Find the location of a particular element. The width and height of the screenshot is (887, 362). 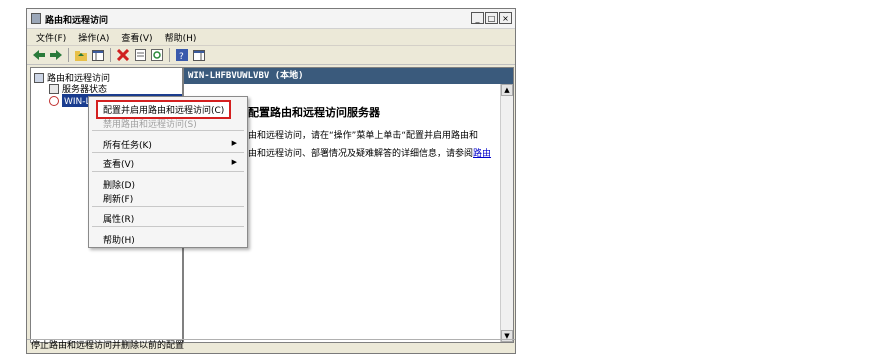

server-icon is located at coordinates (36, 18).